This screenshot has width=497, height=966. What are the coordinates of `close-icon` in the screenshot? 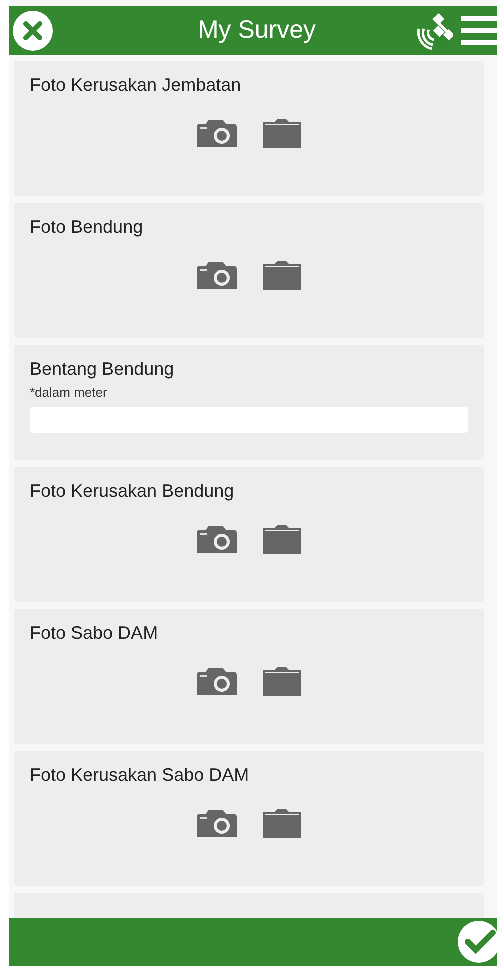 It's located at (33, 30).